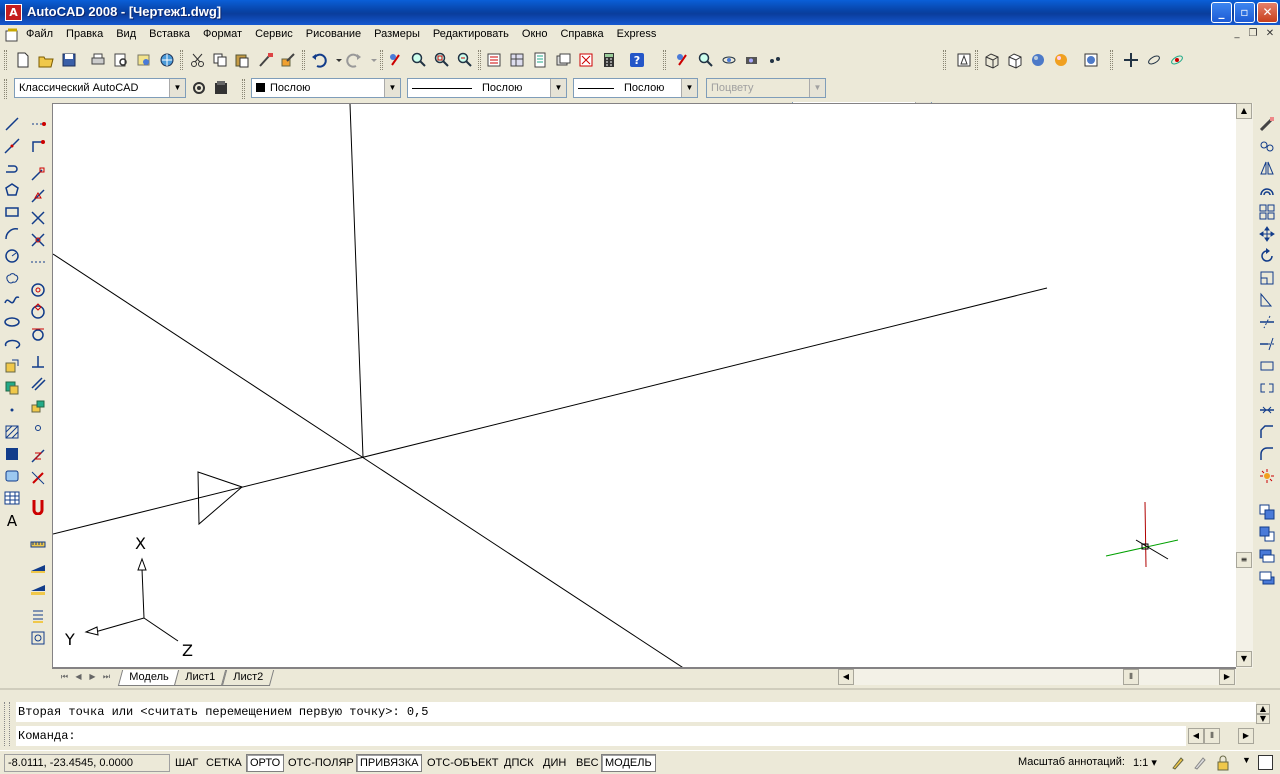 The width and height of the screenshot is (1280, 774). I want to click on scroll-right-button: ▶, so click(1227, 677).